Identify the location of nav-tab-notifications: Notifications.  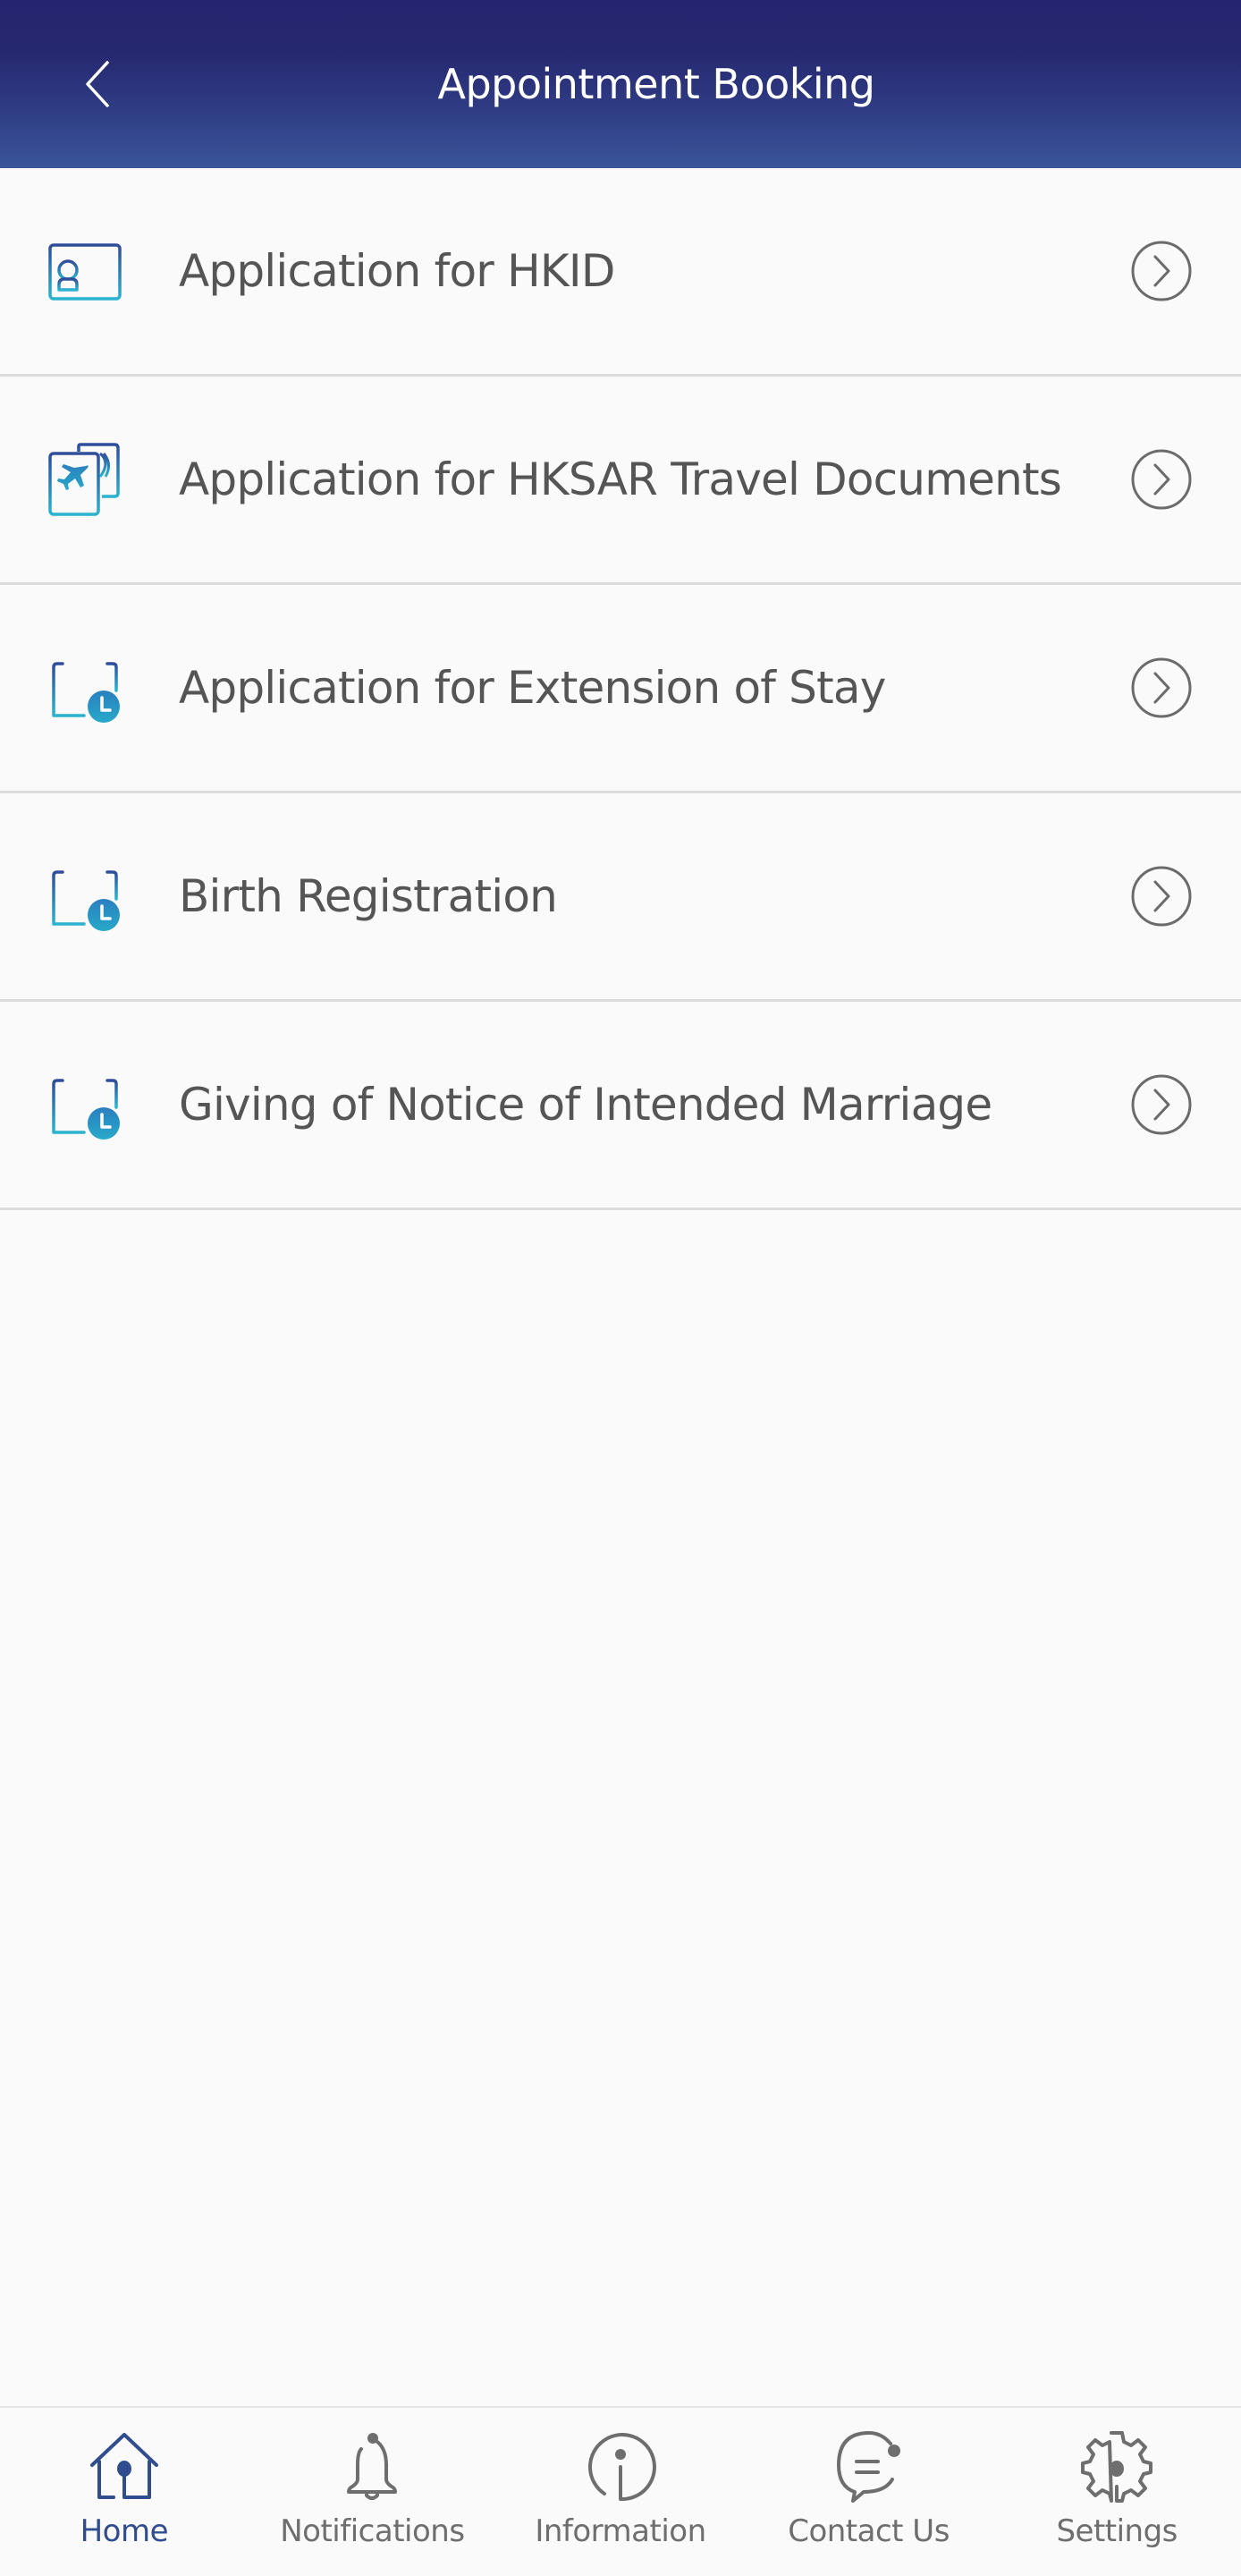
(373, 2492).